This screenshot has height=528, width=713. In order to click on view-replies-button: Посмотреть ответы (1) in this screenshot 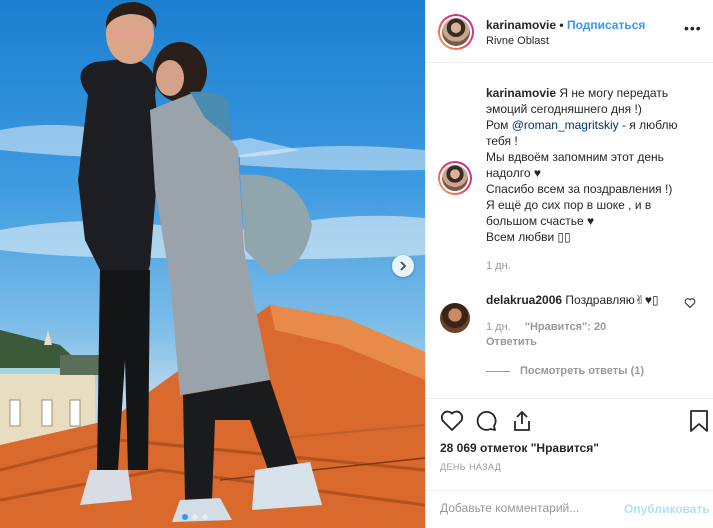, I will do `click(565, 371)`.